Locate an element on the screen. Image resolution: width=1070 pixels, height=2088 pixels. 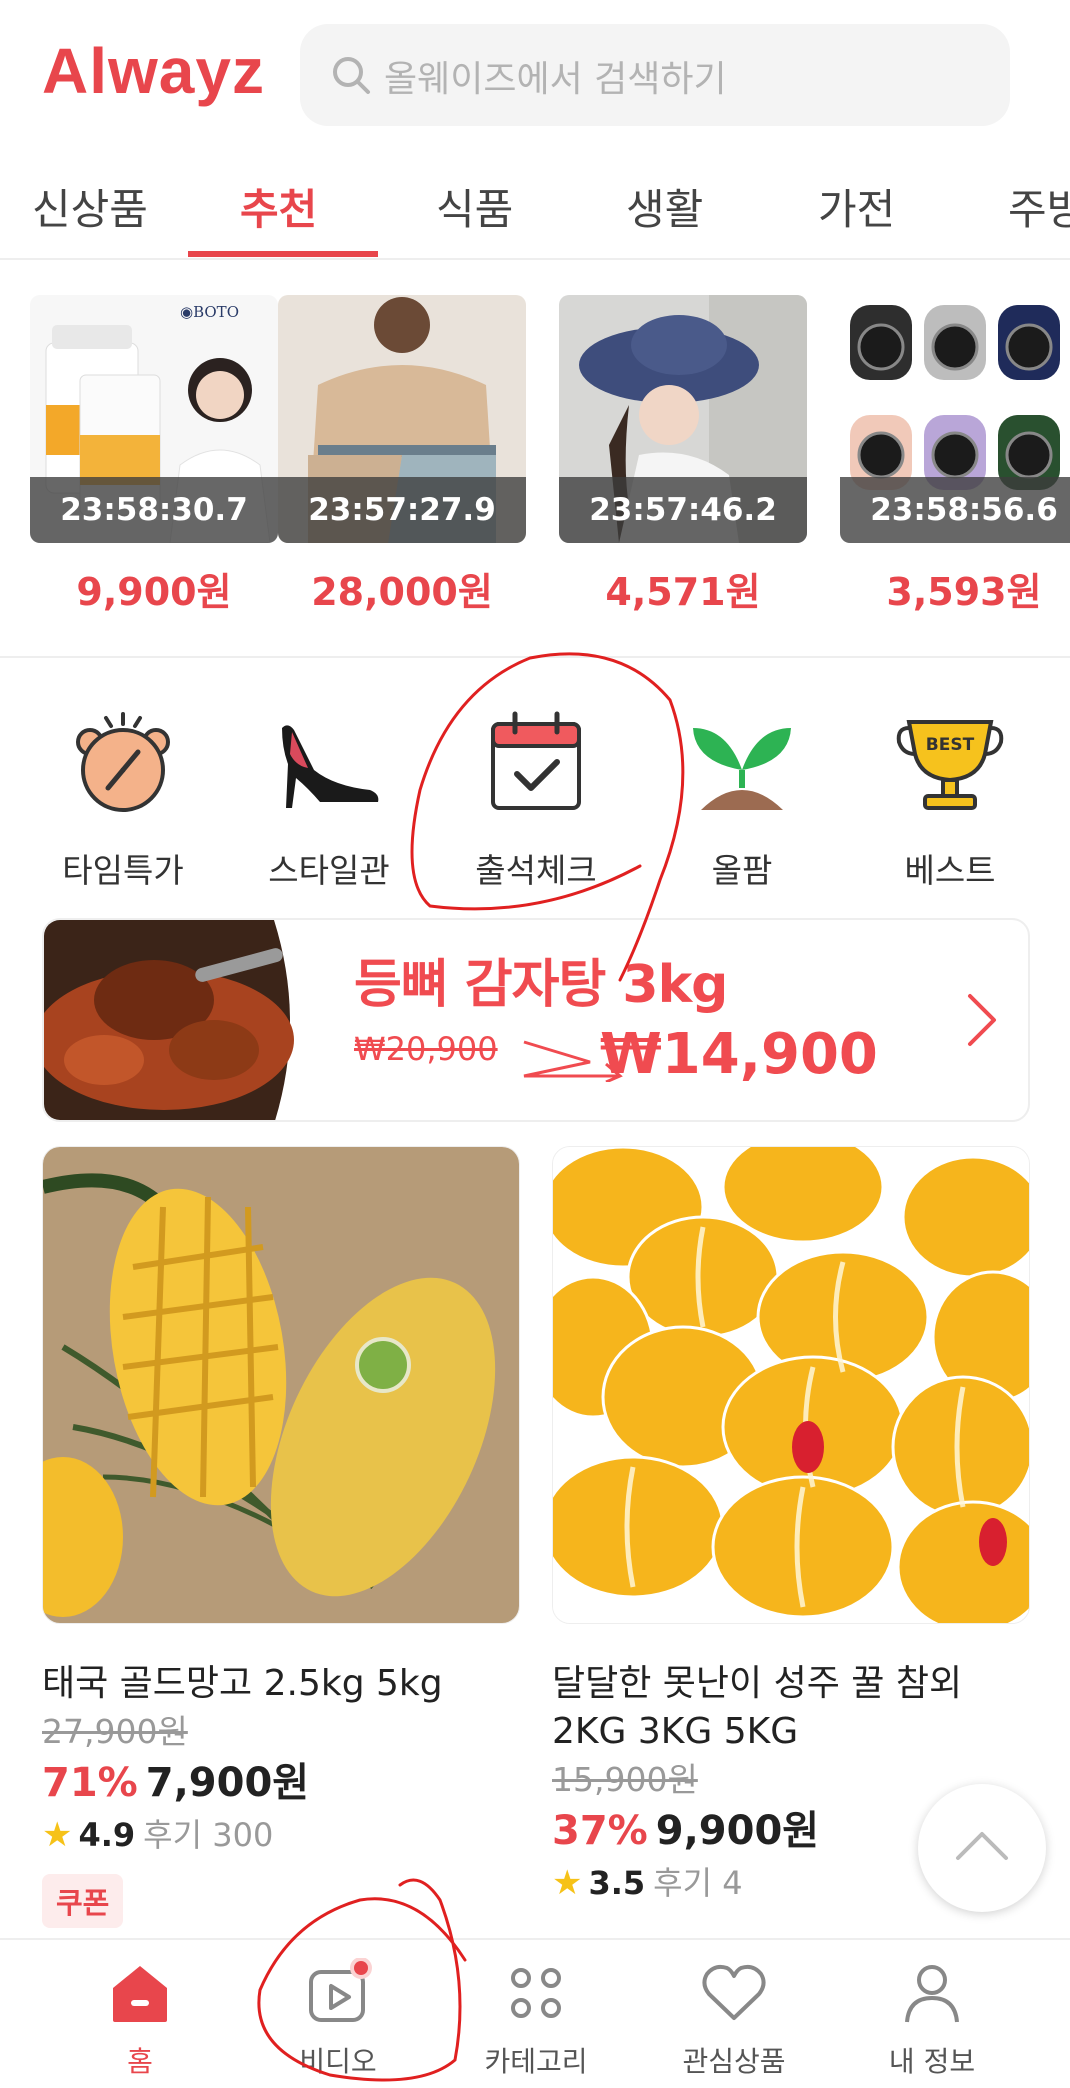
product-name: 태국 골드망고 2.5kg 5kg is located at coordinates (242, 1683).